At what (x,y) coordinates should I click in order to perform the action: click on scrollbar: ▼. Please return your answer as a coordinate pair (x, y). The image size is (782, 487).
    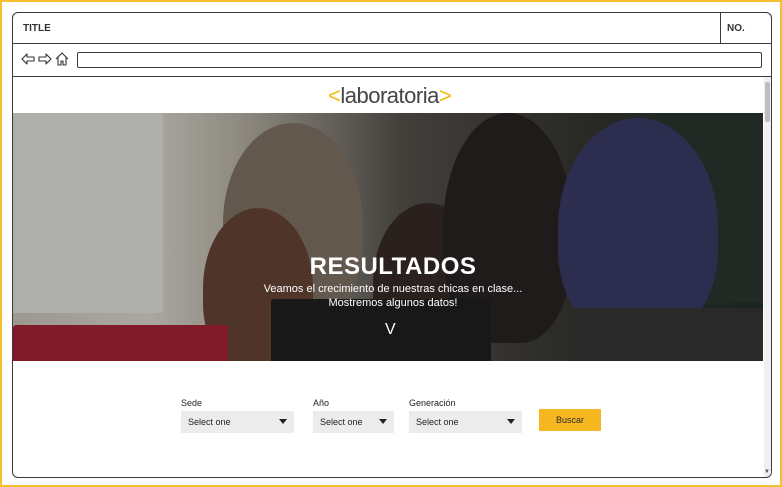
    Looking at the image, I should click on (767, 277).